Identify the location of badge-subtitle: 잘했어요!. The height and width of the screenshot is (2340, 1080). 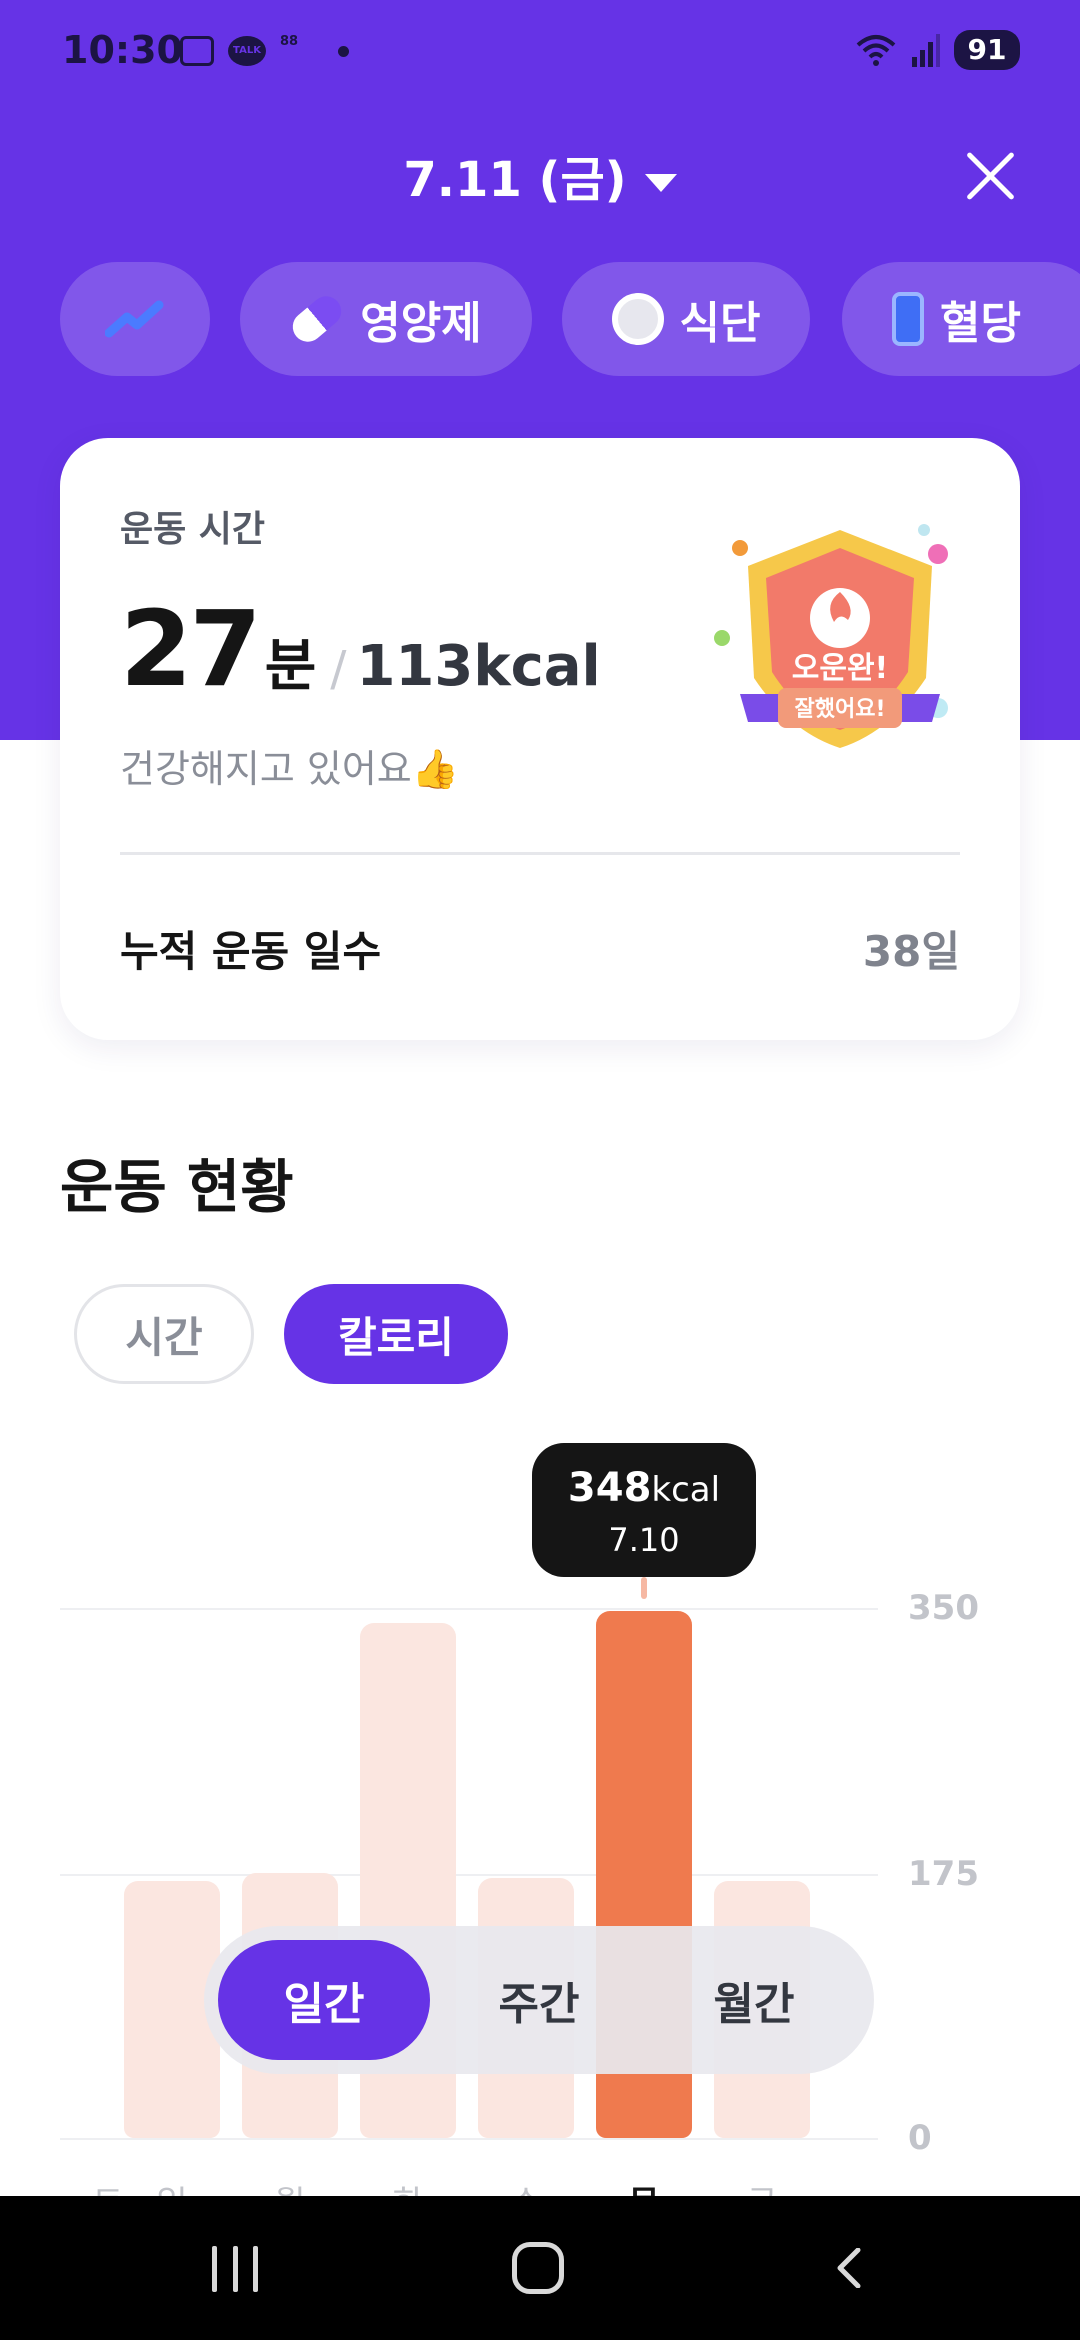
(840, 709).